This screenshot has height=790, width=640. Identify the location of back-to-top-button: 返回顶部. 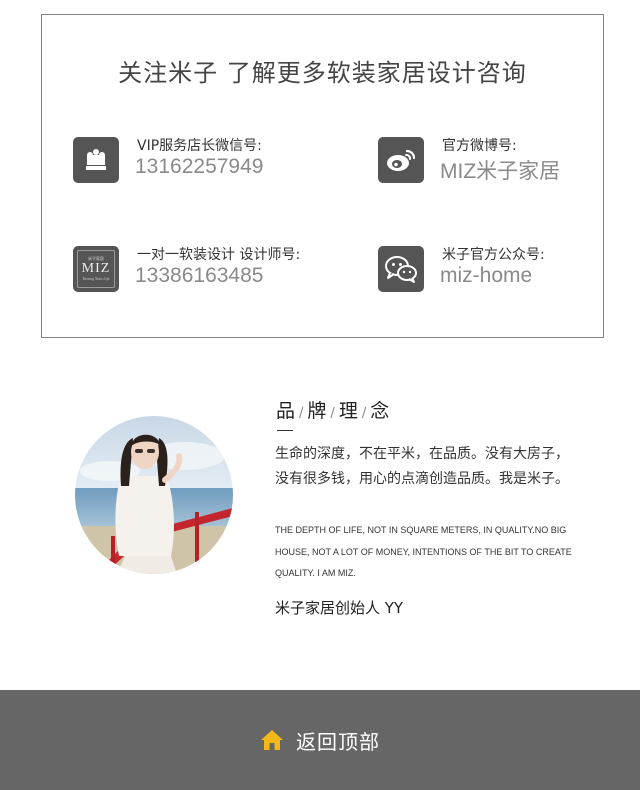
(320, 740).